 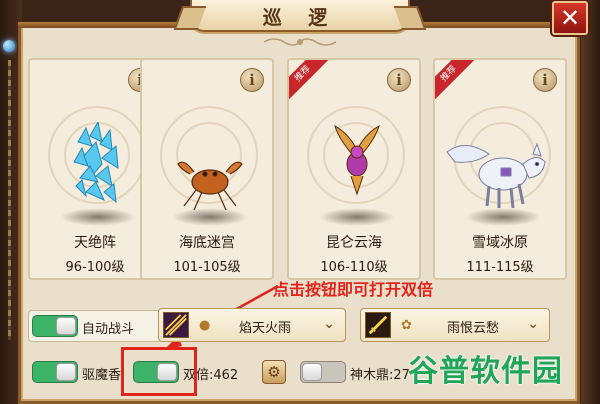 I want to click on crab-creature-icon, so click(x=210, y=186).